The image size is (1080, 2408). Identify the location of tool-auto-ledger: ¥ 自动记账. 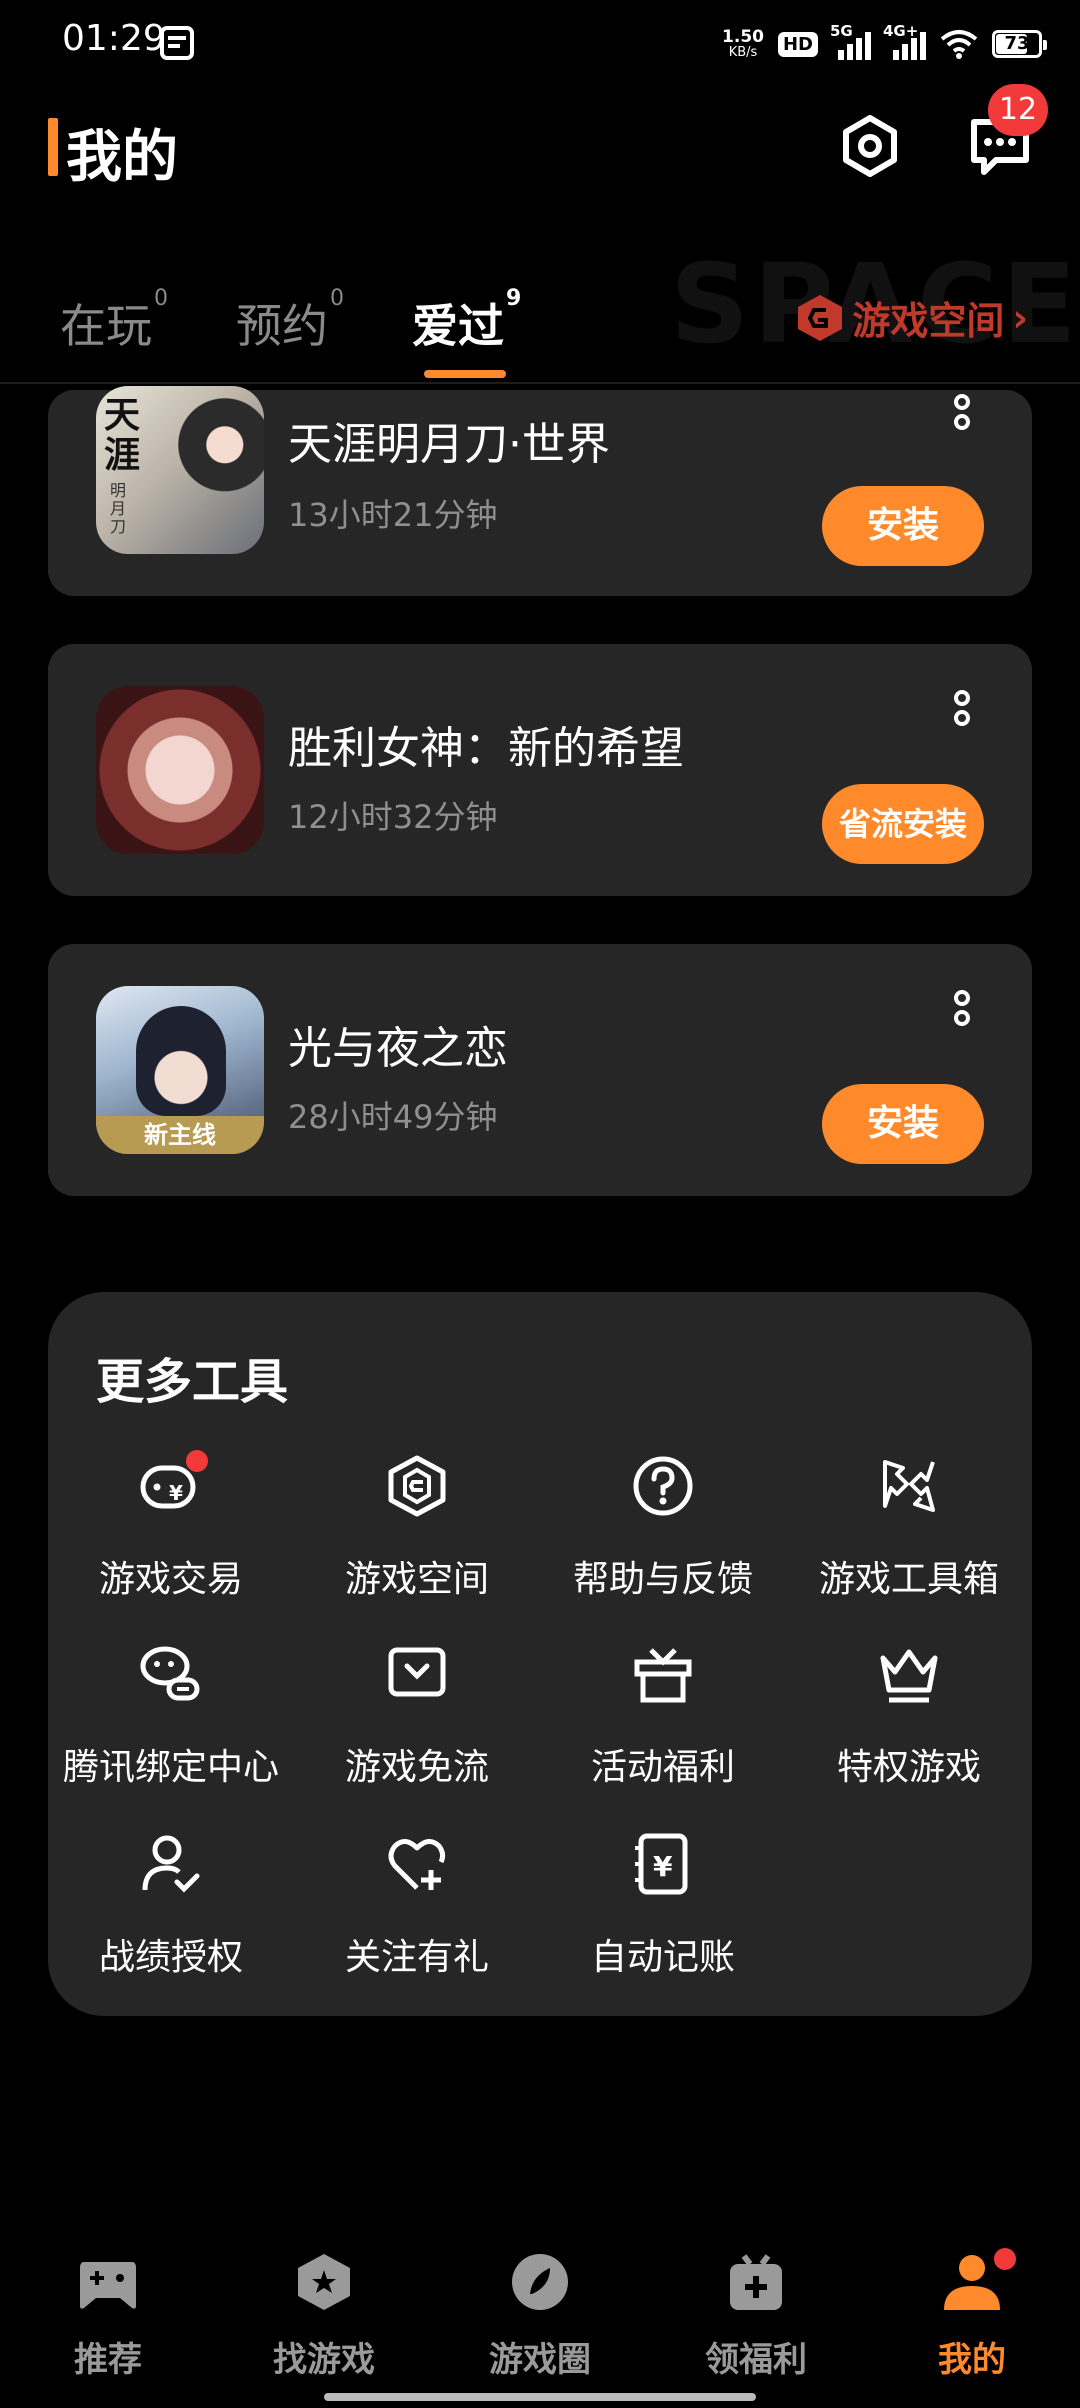
(663, 1912).